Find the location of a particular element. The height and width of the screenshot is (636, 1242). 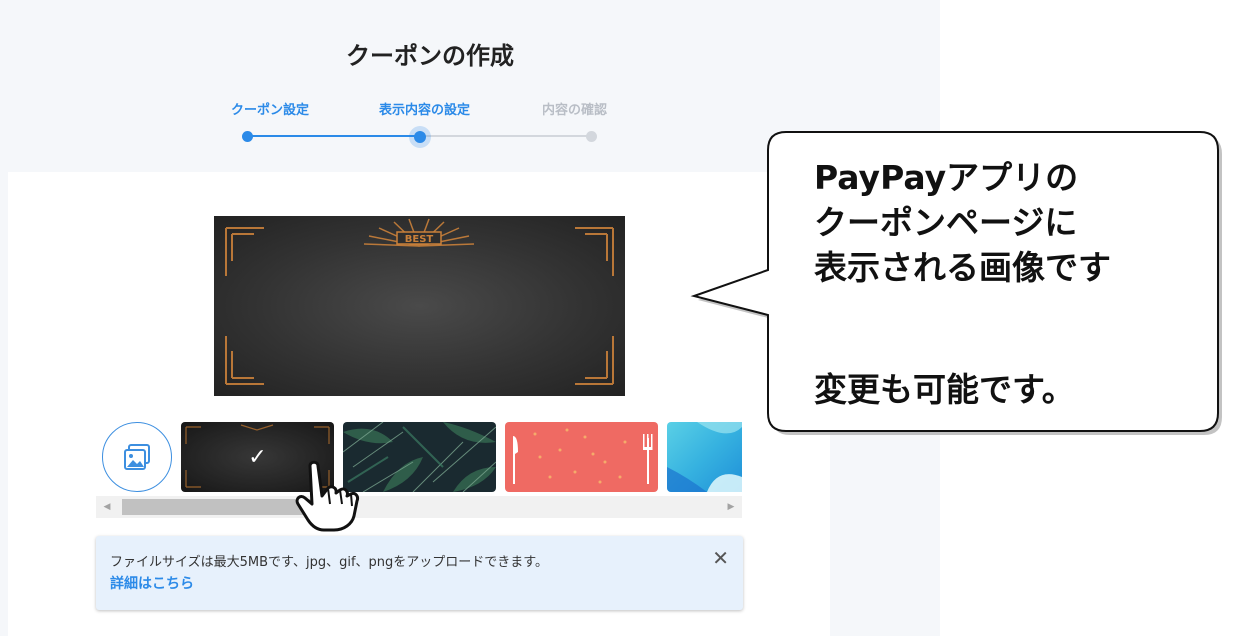

close-icon: ✕ is located at coordinates (720, 558).